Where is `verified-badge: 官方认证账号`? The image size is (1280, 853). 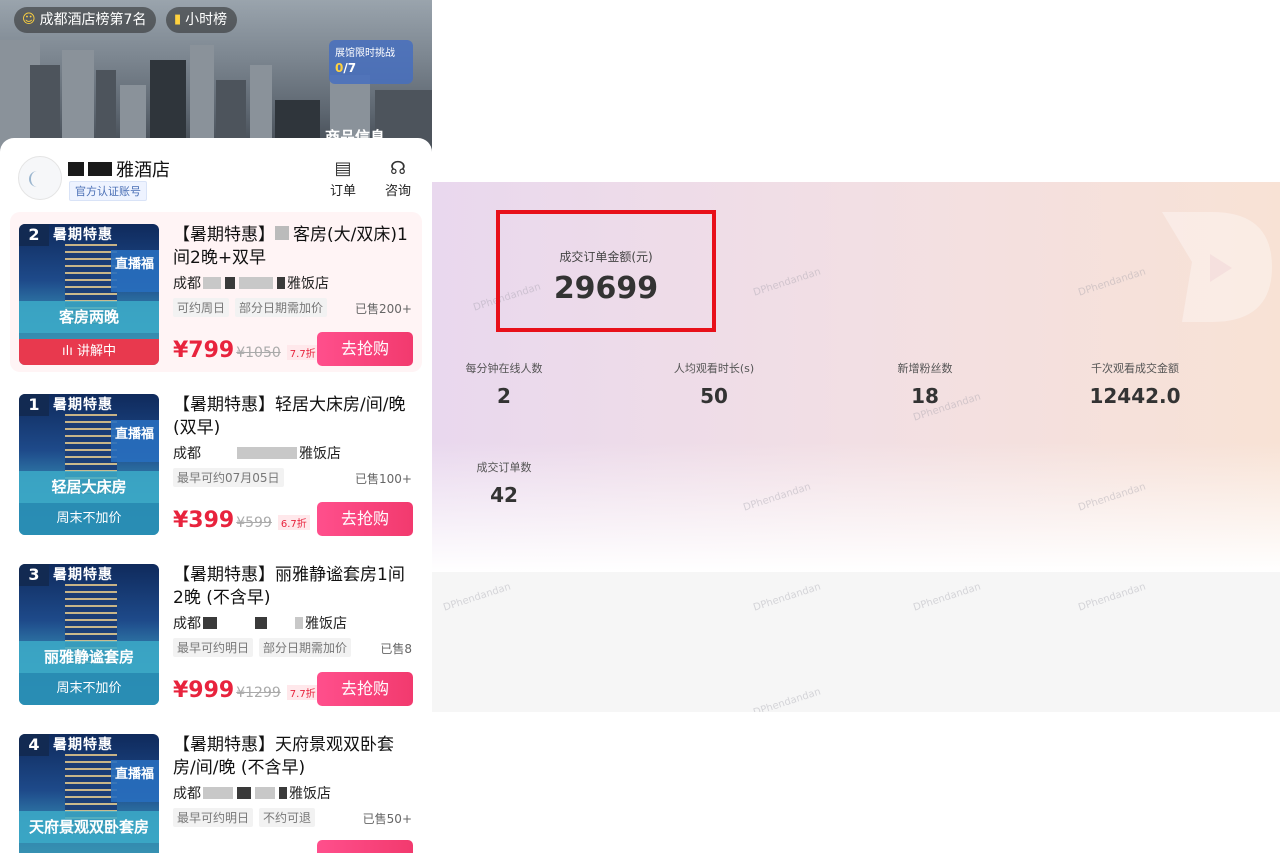
verified-badge: 官方认证账号 is located at coordinates (108, 191).